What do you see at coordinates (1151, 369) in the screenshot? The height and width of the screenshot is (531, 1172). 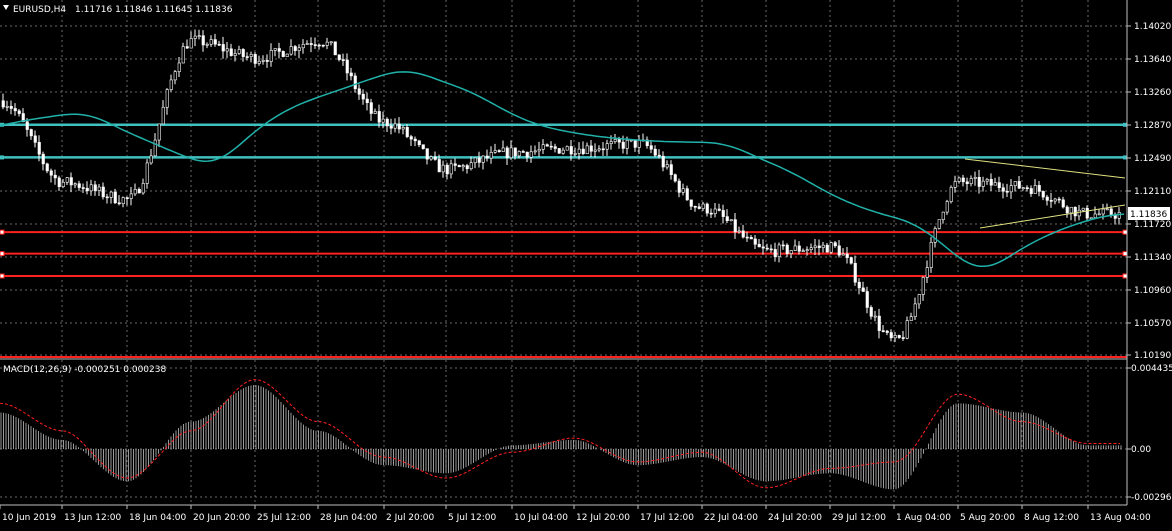 I see `macd-tick-label: 0.004435` at bounding box center [1151, 369].